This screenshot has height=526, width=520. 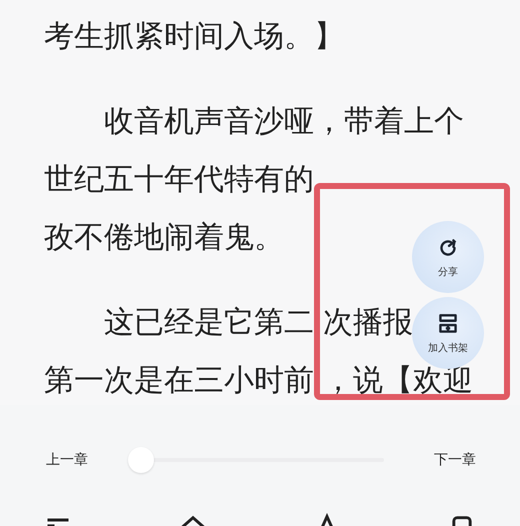 I want to click on text-line: 孜不倦地闹着鬼。, so click(x=164, y=238).